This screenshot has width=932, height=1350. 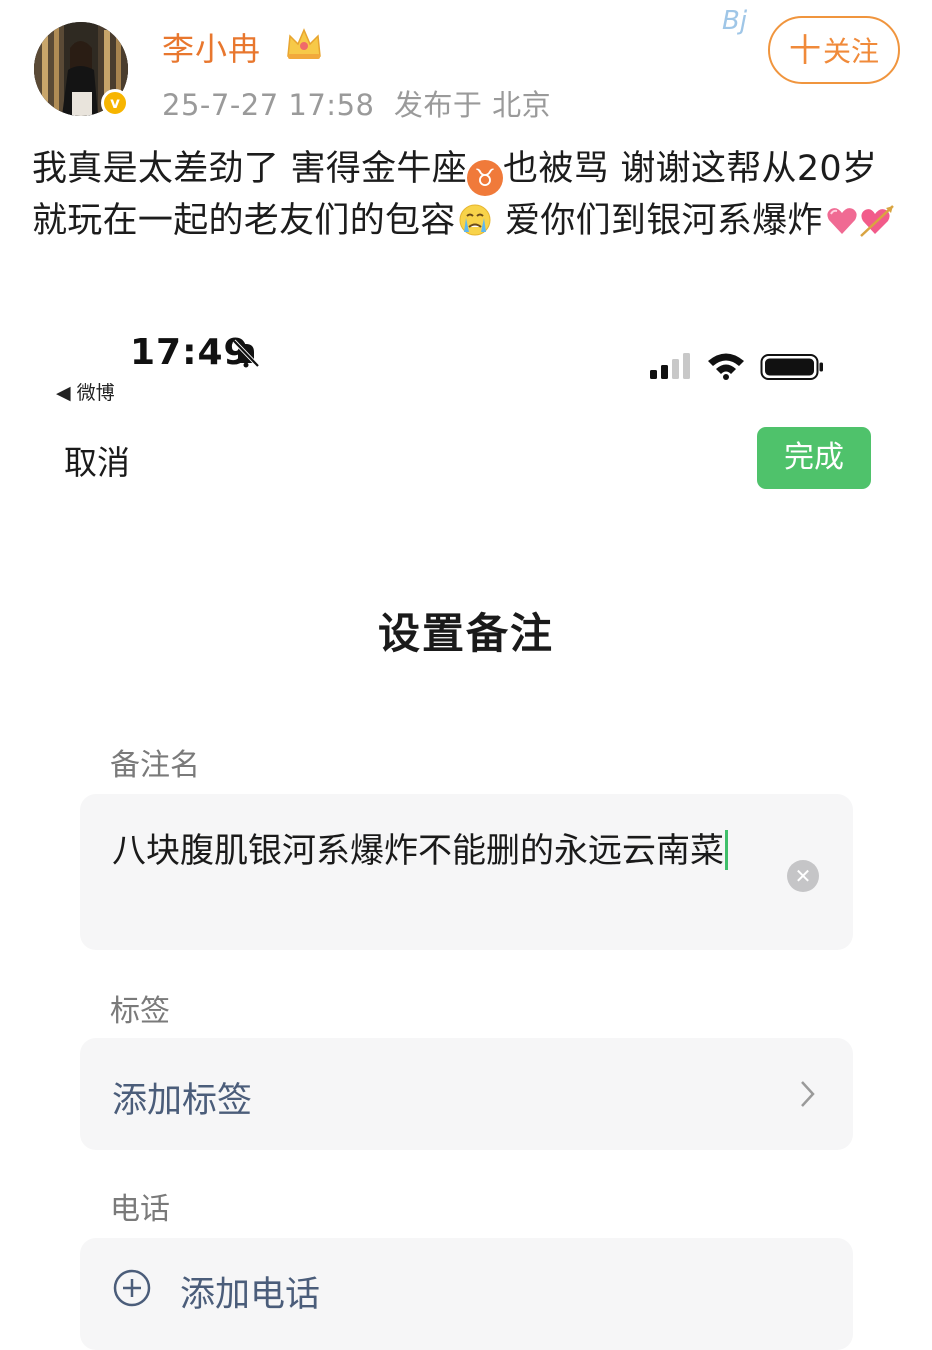 I want to click on tag-label: 标签, so click(x=140, y=1011).